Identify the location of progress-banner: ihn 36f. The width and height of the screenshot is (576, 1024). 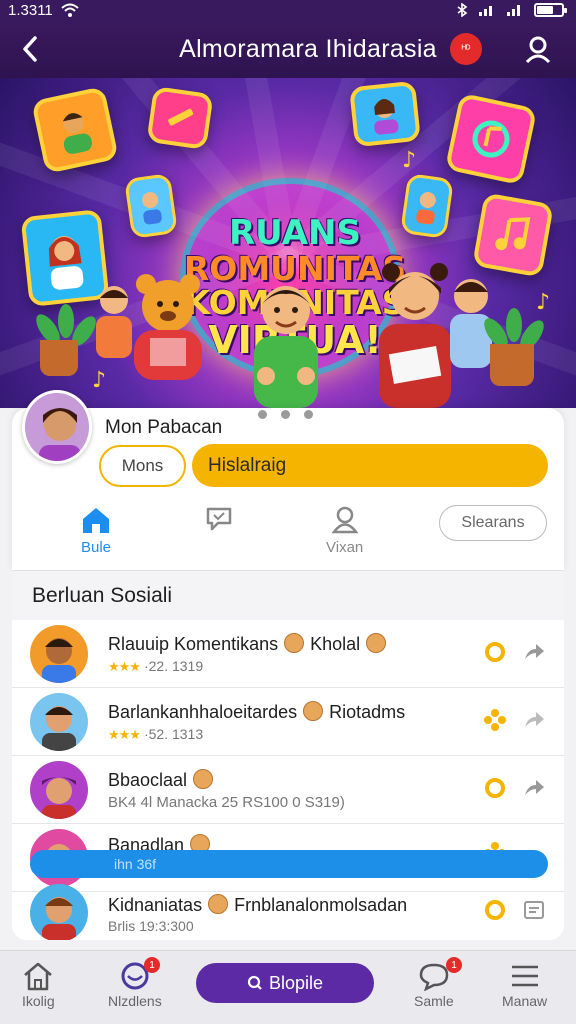
(289, 864).